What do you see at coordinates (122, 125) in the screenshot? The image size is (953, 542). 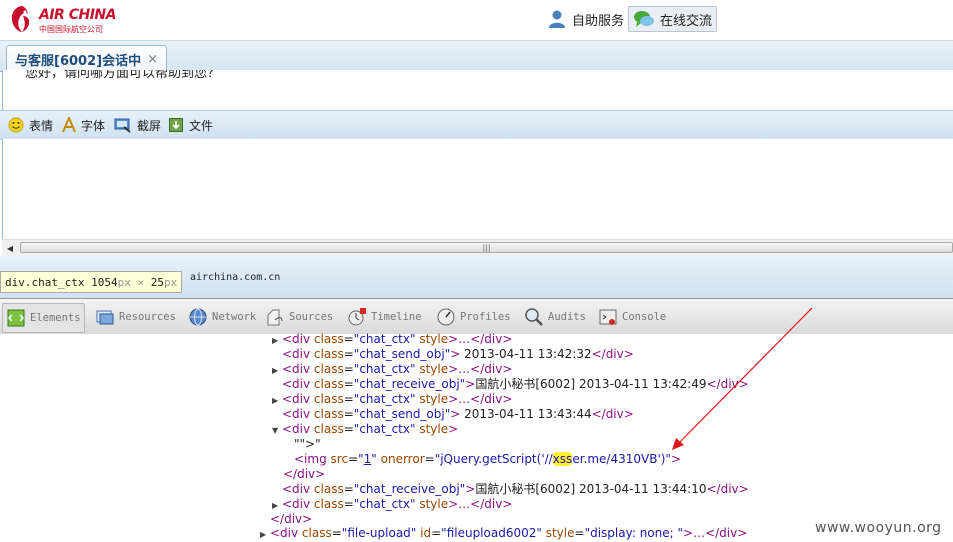 I see `screenshot-icon` at bounding box center [122, 125].